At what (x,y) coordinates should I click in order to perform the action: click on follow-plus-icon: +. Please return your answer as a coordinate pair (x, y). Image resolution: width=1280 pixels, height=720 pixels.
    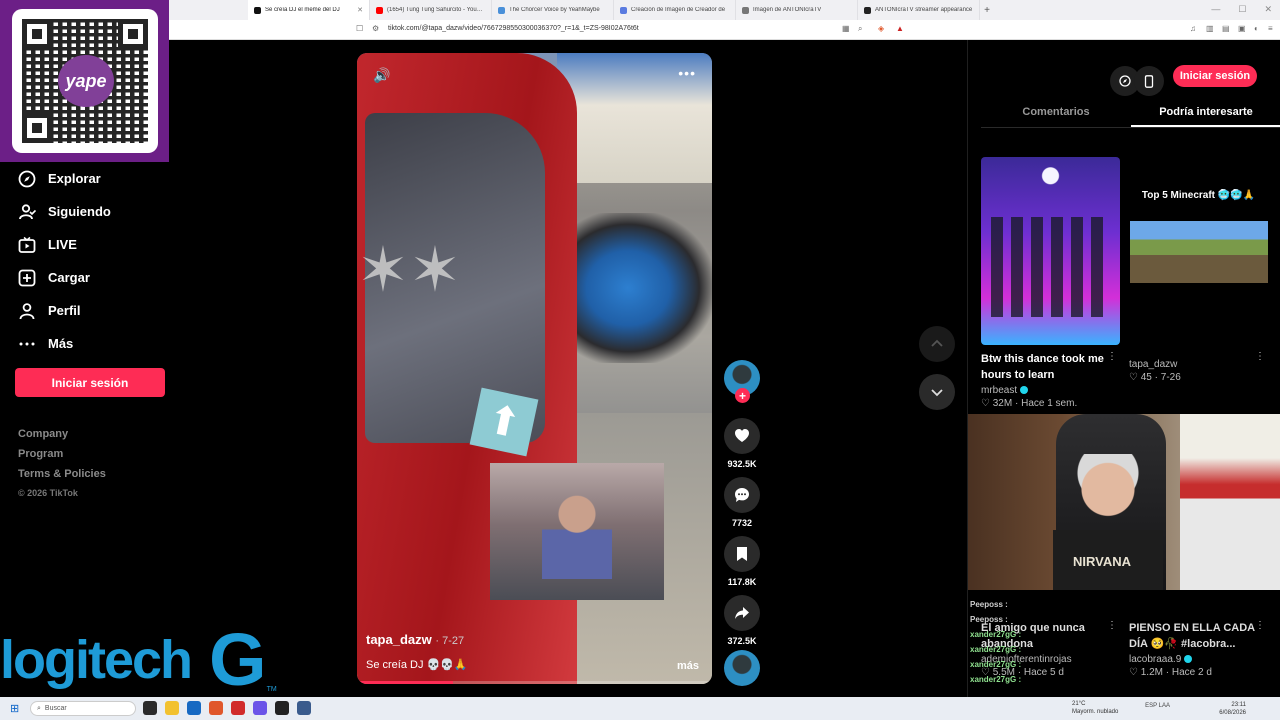
    Looking at the image, I should click on (742, 395).